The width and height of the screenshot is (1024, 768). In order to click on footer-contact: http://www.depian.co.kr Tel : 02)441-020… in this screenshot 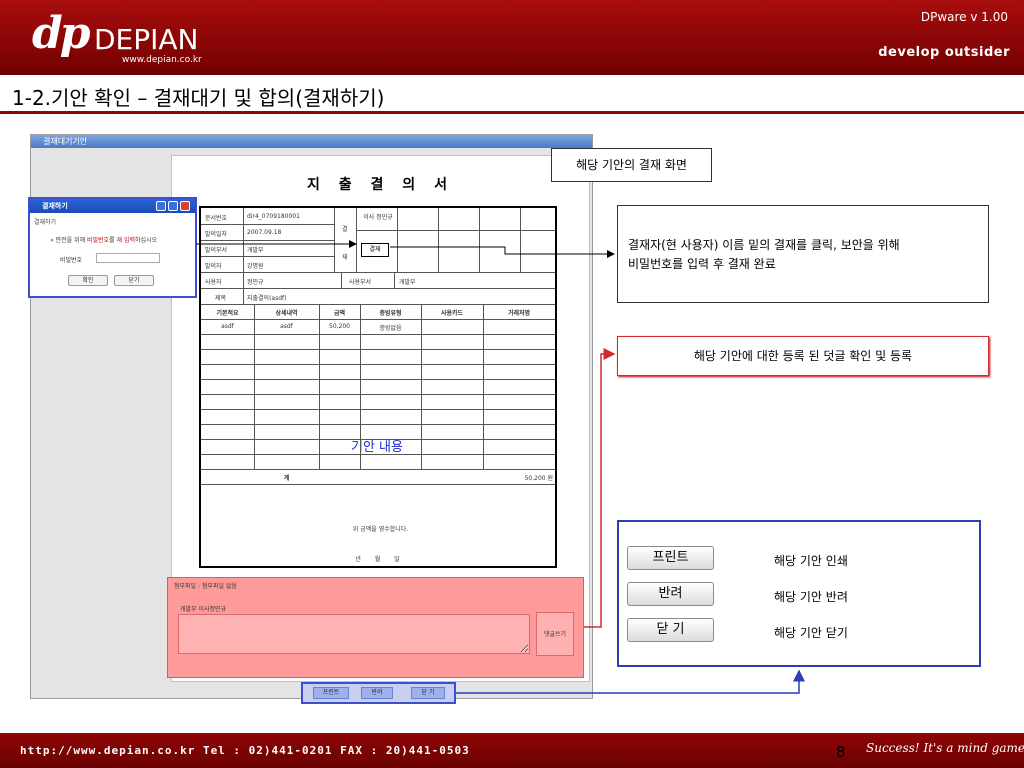, I will do `click(245, 750)`.